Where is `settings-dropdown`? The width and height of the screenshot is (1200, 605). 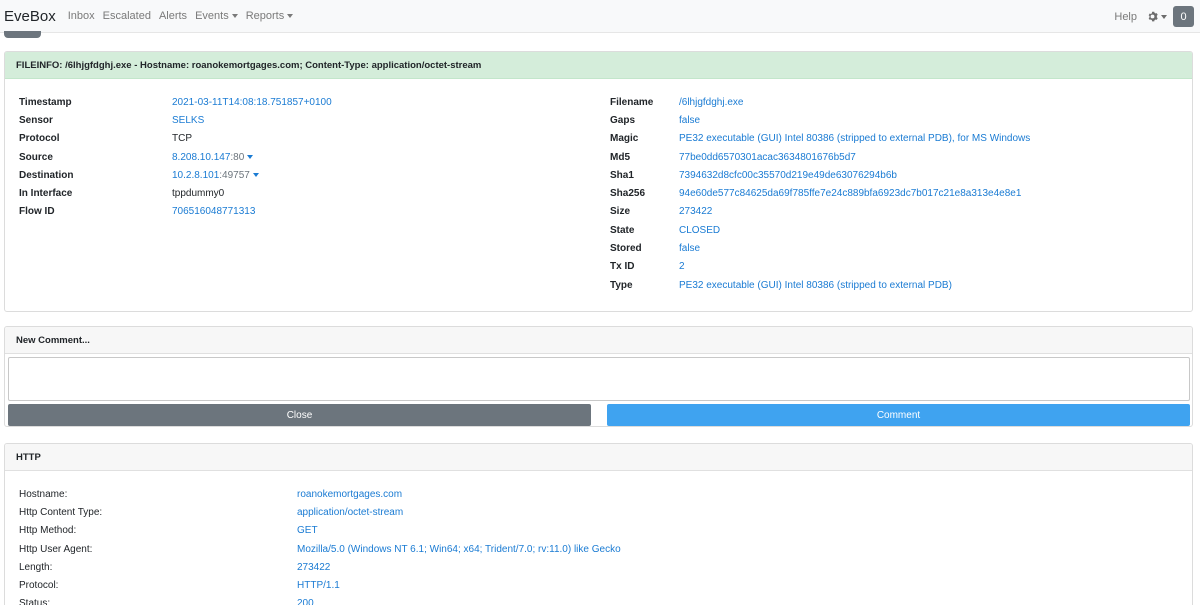 settings-dropdown is located at coordinates (1157, 16).